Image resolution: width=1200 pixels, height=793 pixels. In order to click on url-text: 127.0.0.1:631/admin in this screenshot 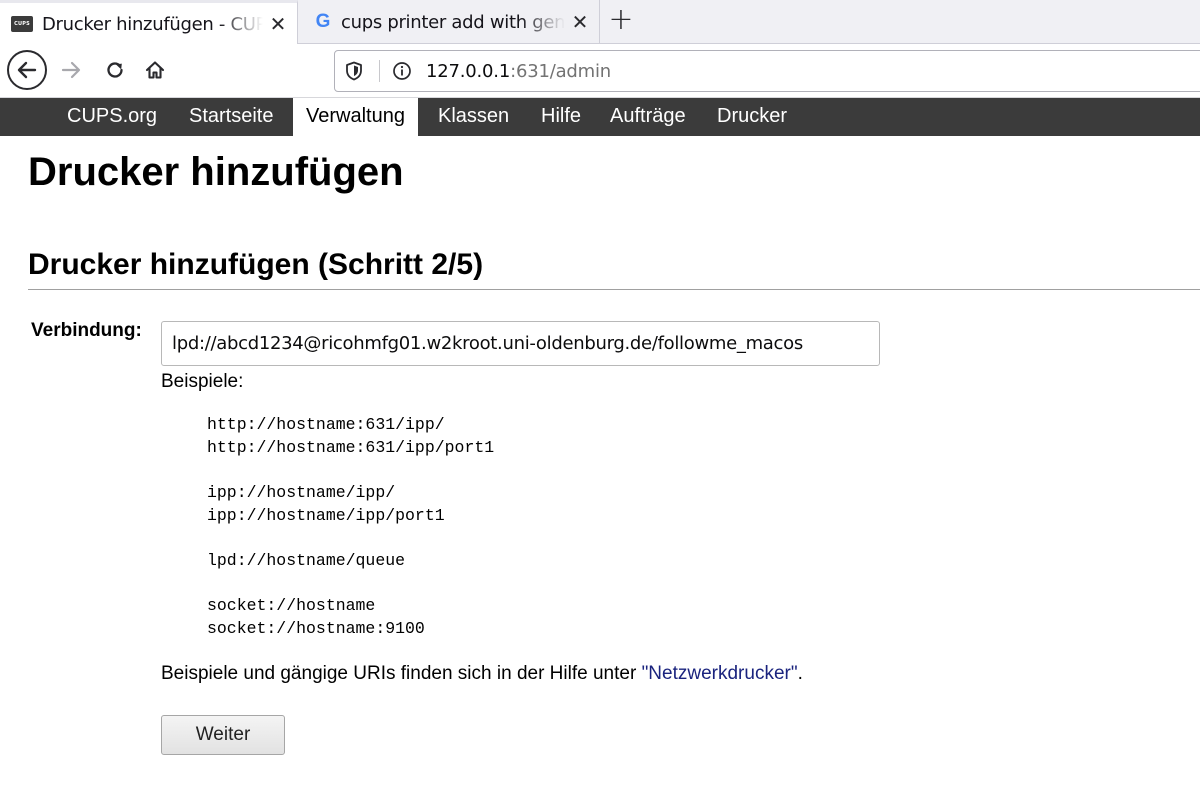, I will do `click(518, 71)`.